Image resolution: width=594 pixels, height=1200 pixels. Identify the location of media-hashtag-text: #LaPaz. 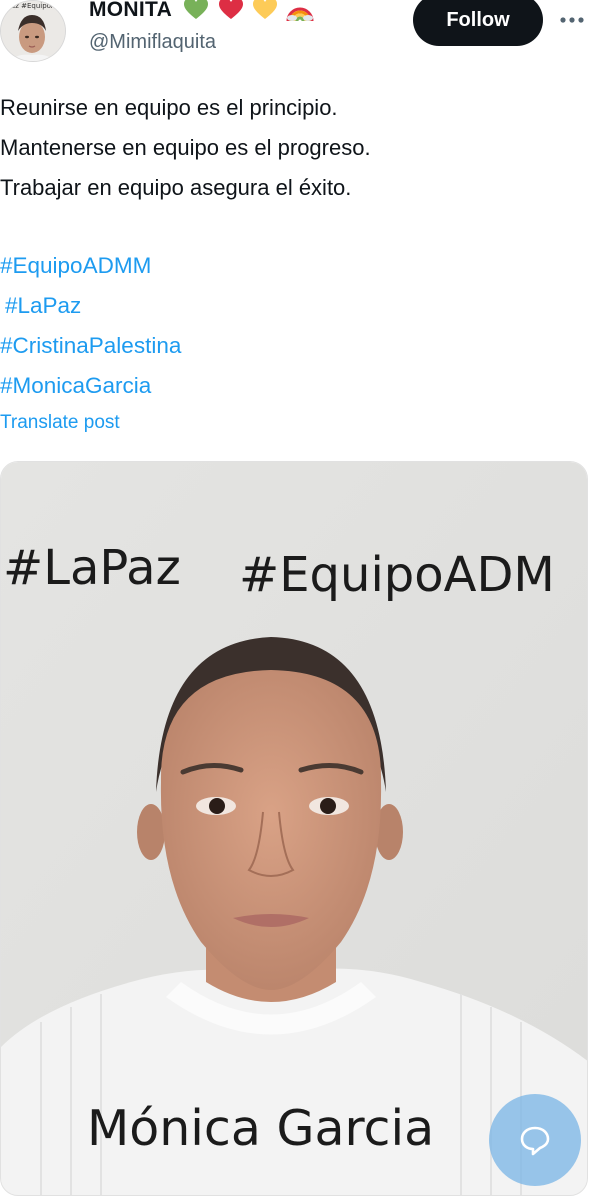
(92, 568).